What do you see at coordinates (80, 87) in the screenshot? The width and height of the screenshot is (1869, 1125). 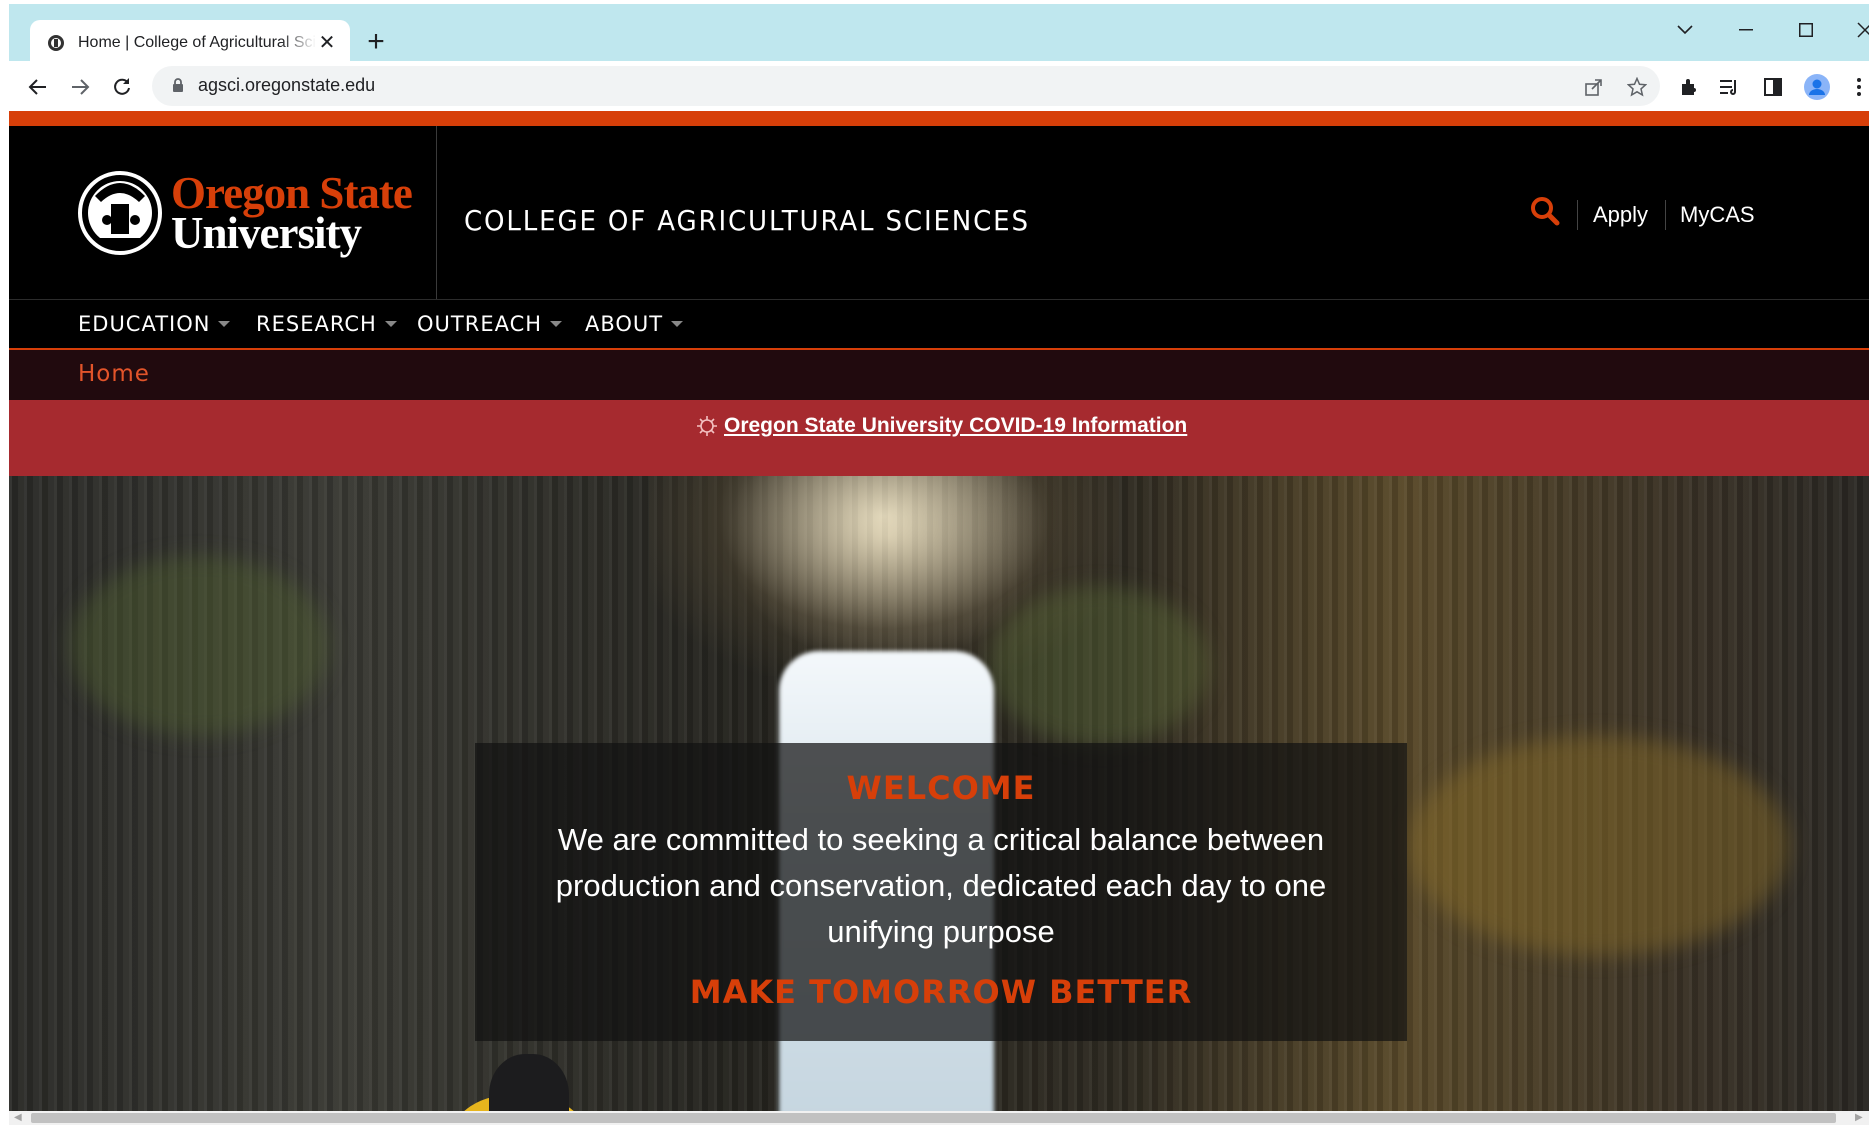 I see `forward-arrow-icon` at bounding box center [80, 87].